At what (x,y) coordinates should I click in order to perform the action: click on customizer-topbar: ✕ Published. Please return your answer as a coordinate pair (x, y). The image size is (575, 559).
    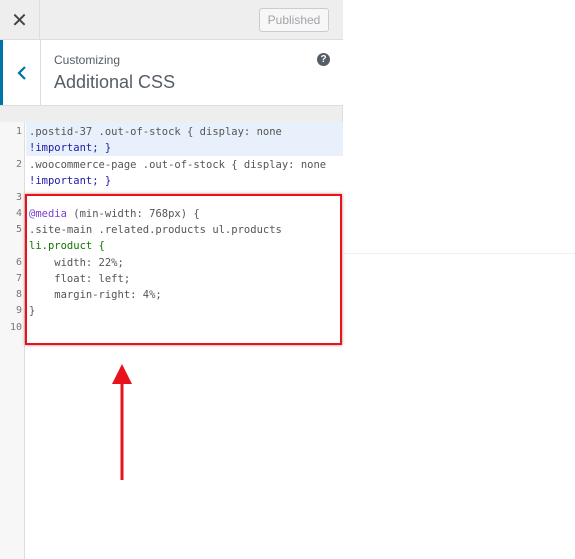
    Looking at the image, I should click on (171, 20).